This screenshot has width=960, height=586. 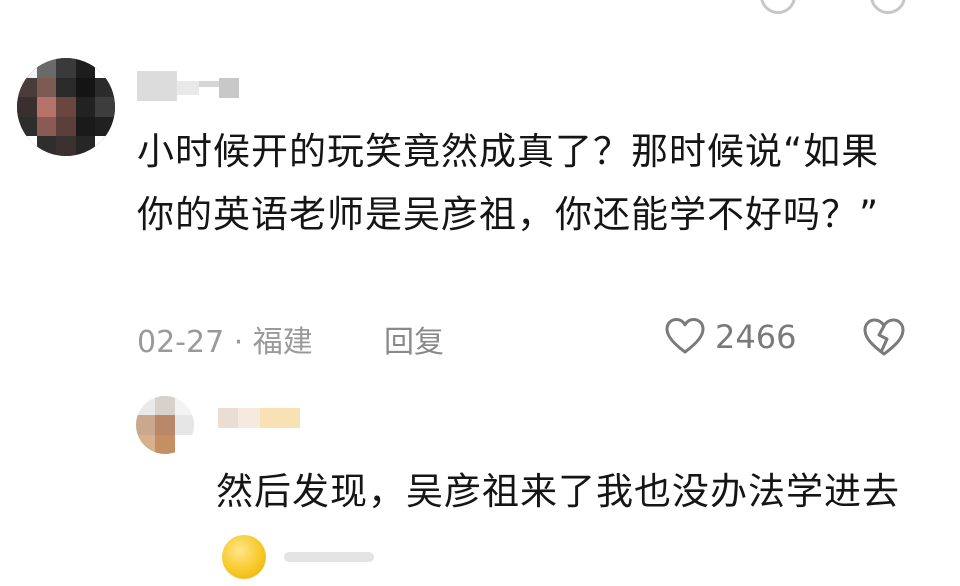 I want to click on sweat-smile-emoji-icon, so click(x=244, y=556).